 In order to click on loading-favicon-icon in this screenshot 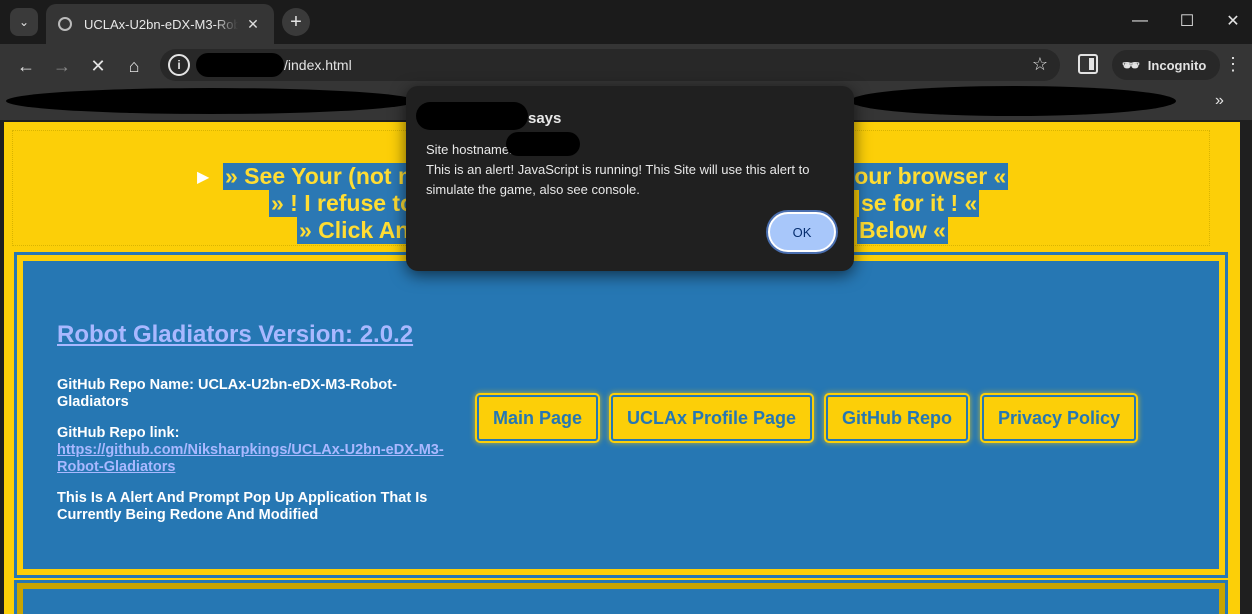, I will do `click(65, 24)`.